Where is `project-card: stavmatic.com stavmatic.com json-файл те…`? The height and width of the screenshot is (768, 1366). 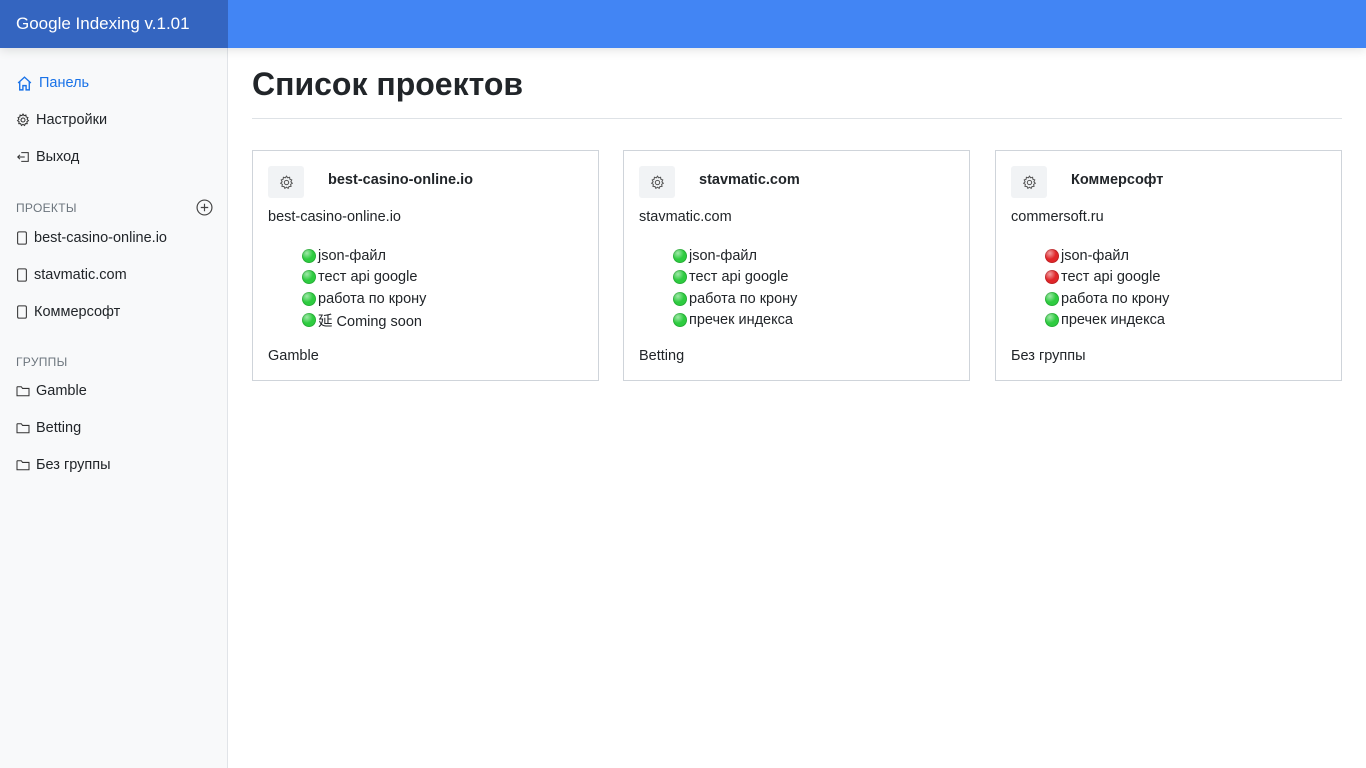
project-card: stavmatic.com stavmatic.com json-файл те… is located at coordinates (796, 265).